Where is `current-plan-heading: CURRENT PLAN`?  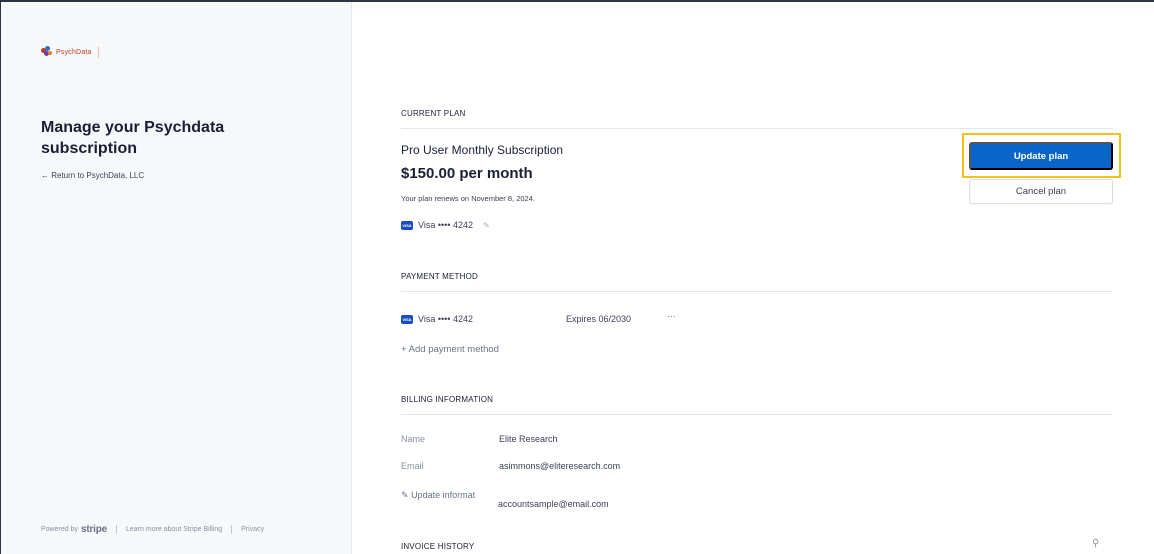
current-plan-heading: CURRENT PLAN is located at coordinates (757, 119).